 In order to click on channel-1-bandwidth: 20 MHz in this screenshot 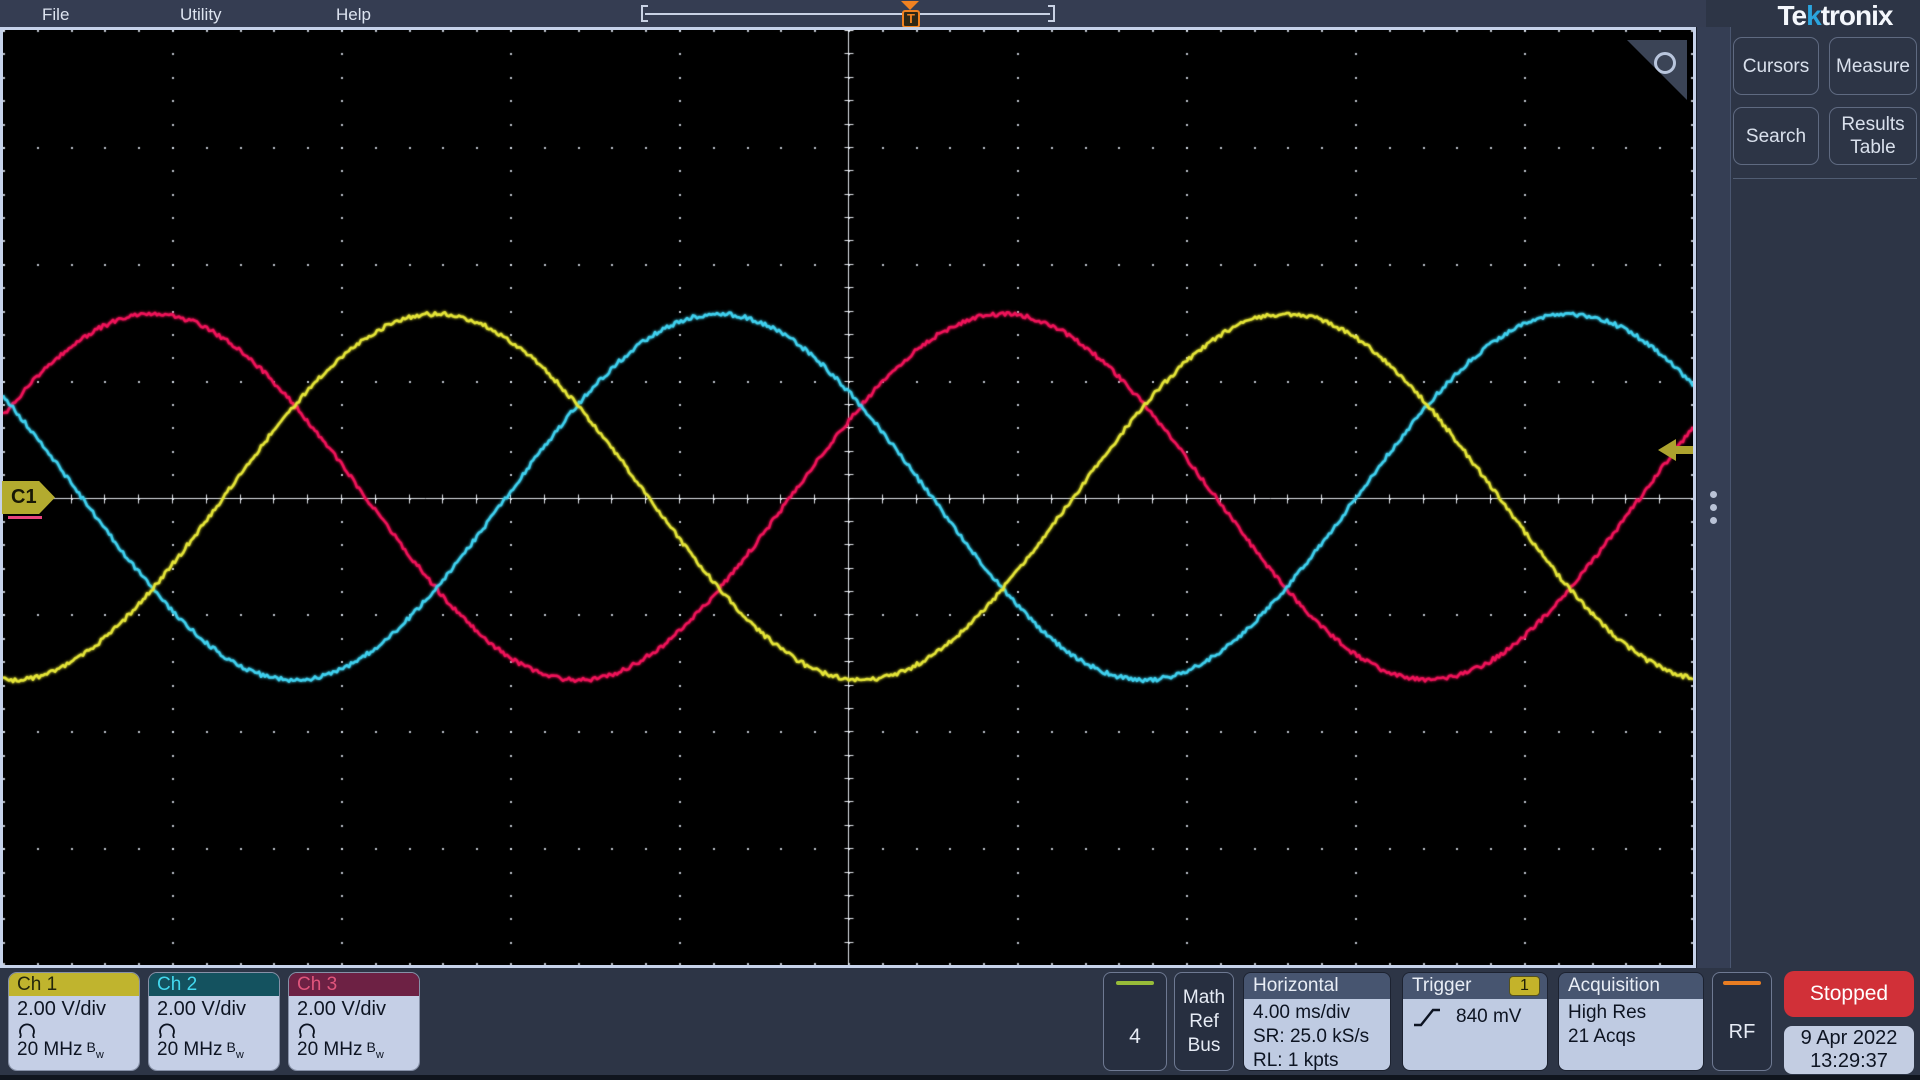, I will do `click(50, 1049)`.